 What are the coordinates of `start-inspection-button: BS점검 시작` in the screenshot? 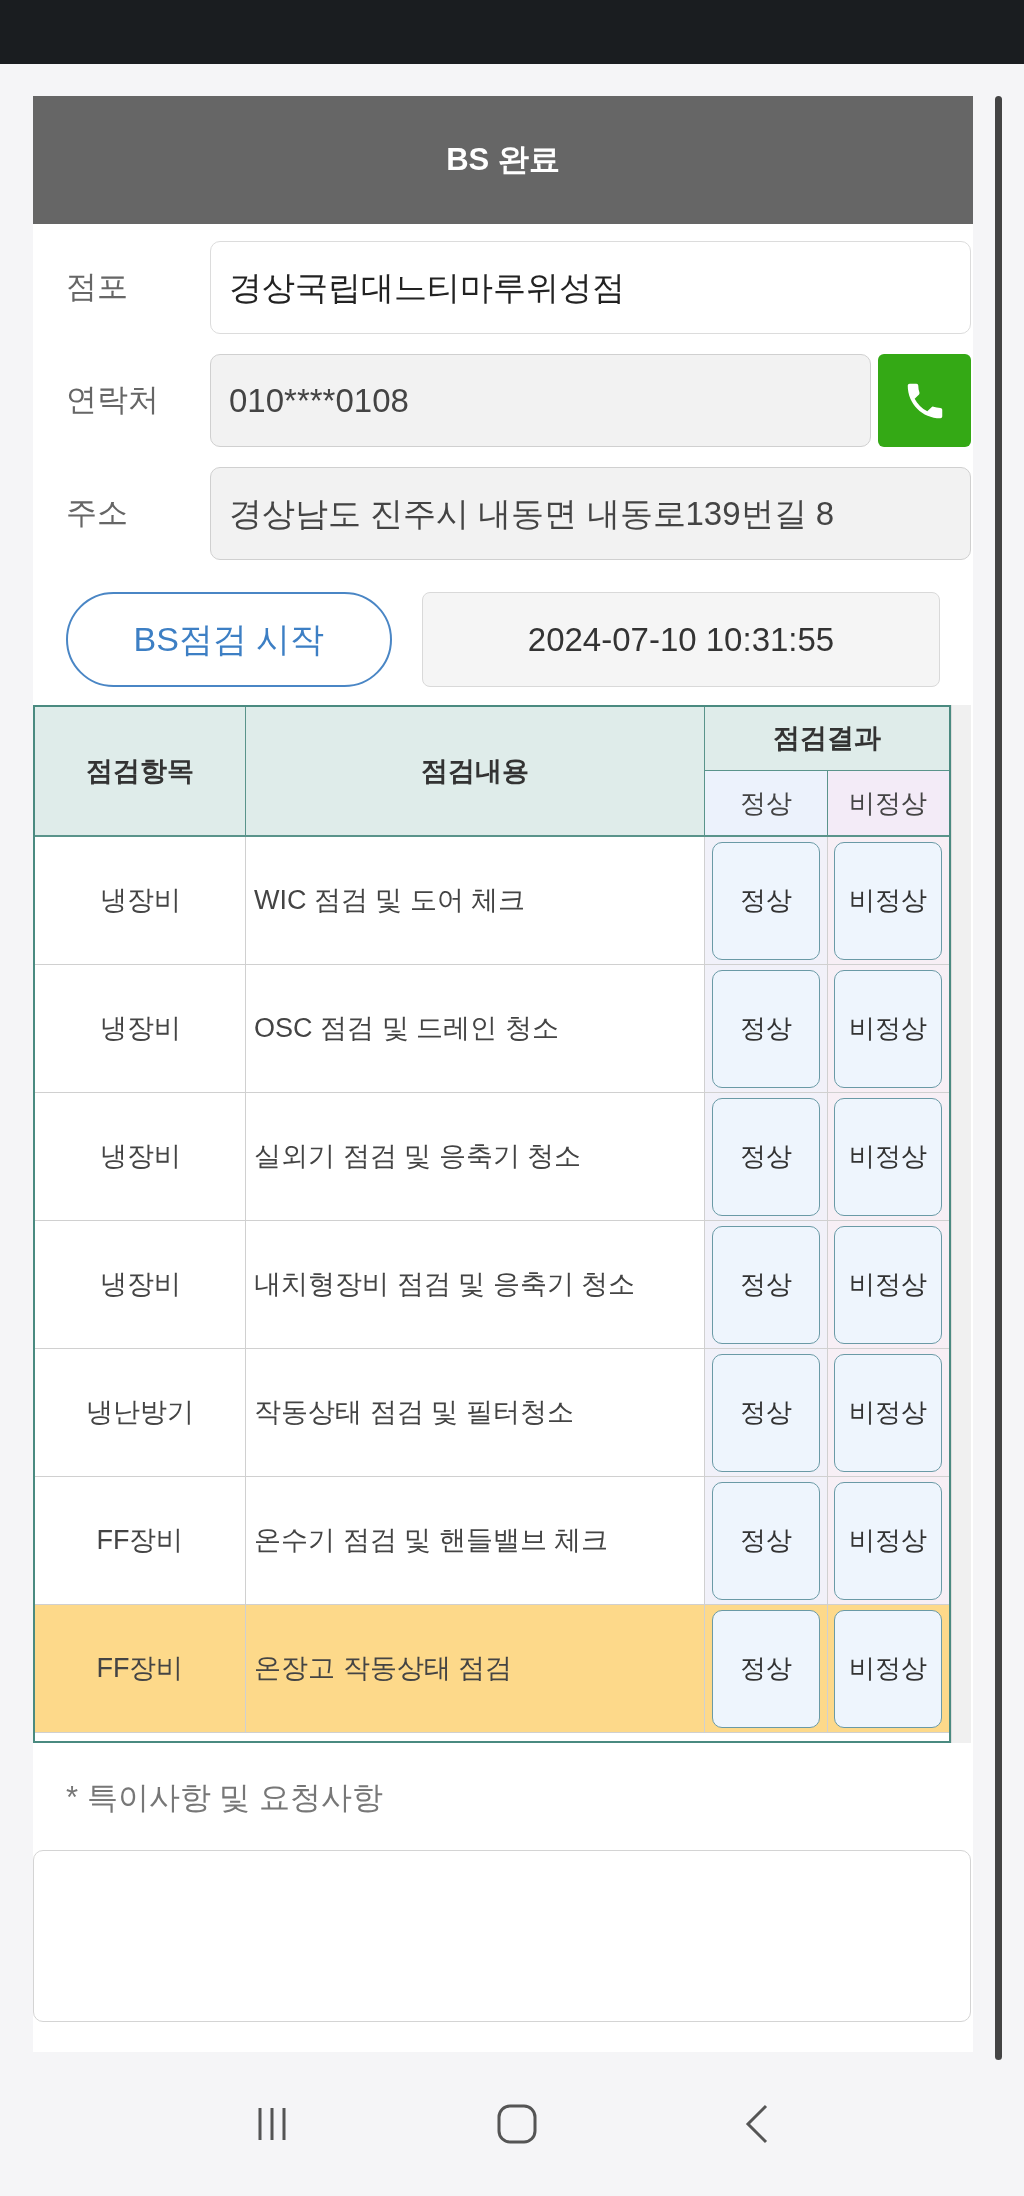 It's located at (229, 639).